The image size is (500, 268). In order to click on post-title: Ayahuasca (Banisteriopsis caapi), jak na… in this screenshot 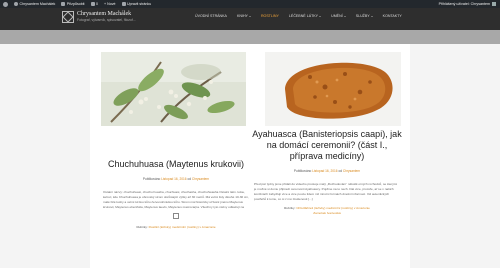, I will do `click(327, 145)`.